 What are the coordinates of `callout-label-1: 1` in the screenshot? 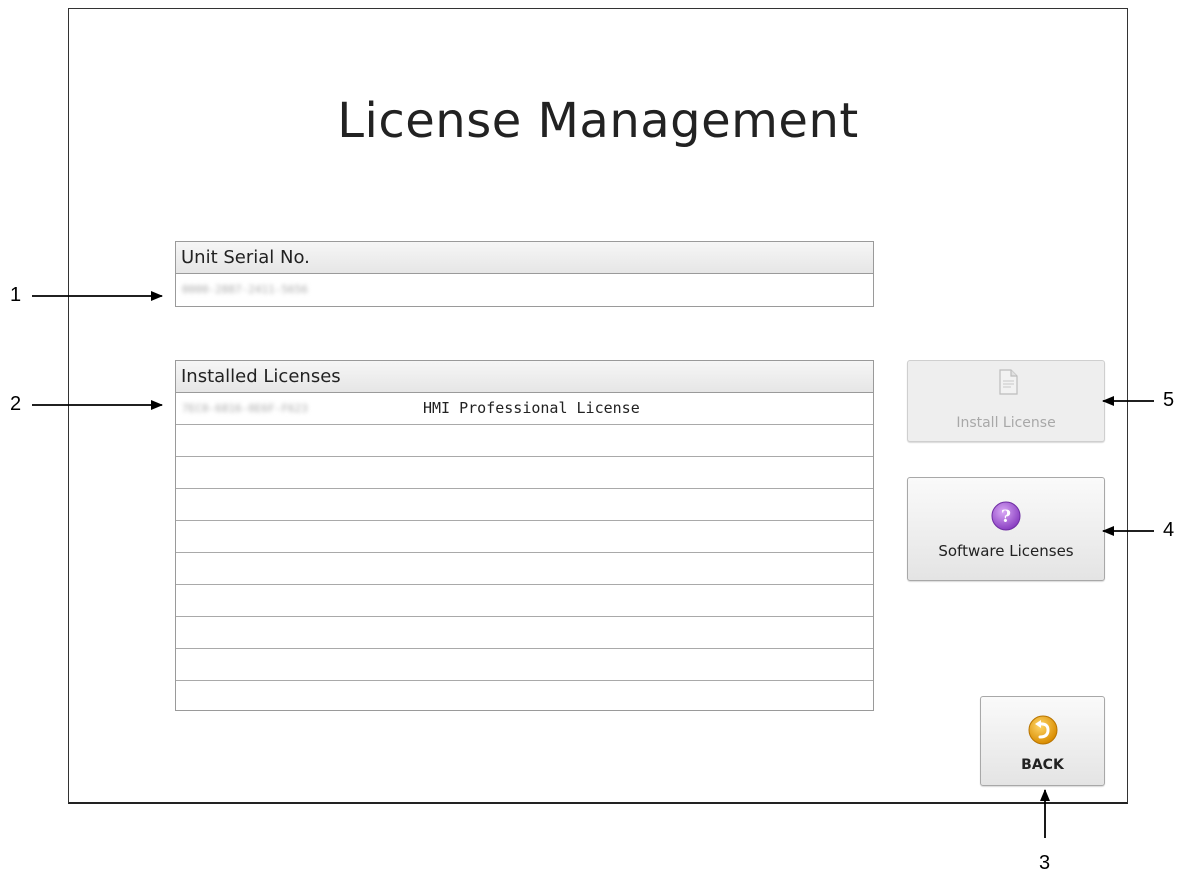 It's located at (16, 295).